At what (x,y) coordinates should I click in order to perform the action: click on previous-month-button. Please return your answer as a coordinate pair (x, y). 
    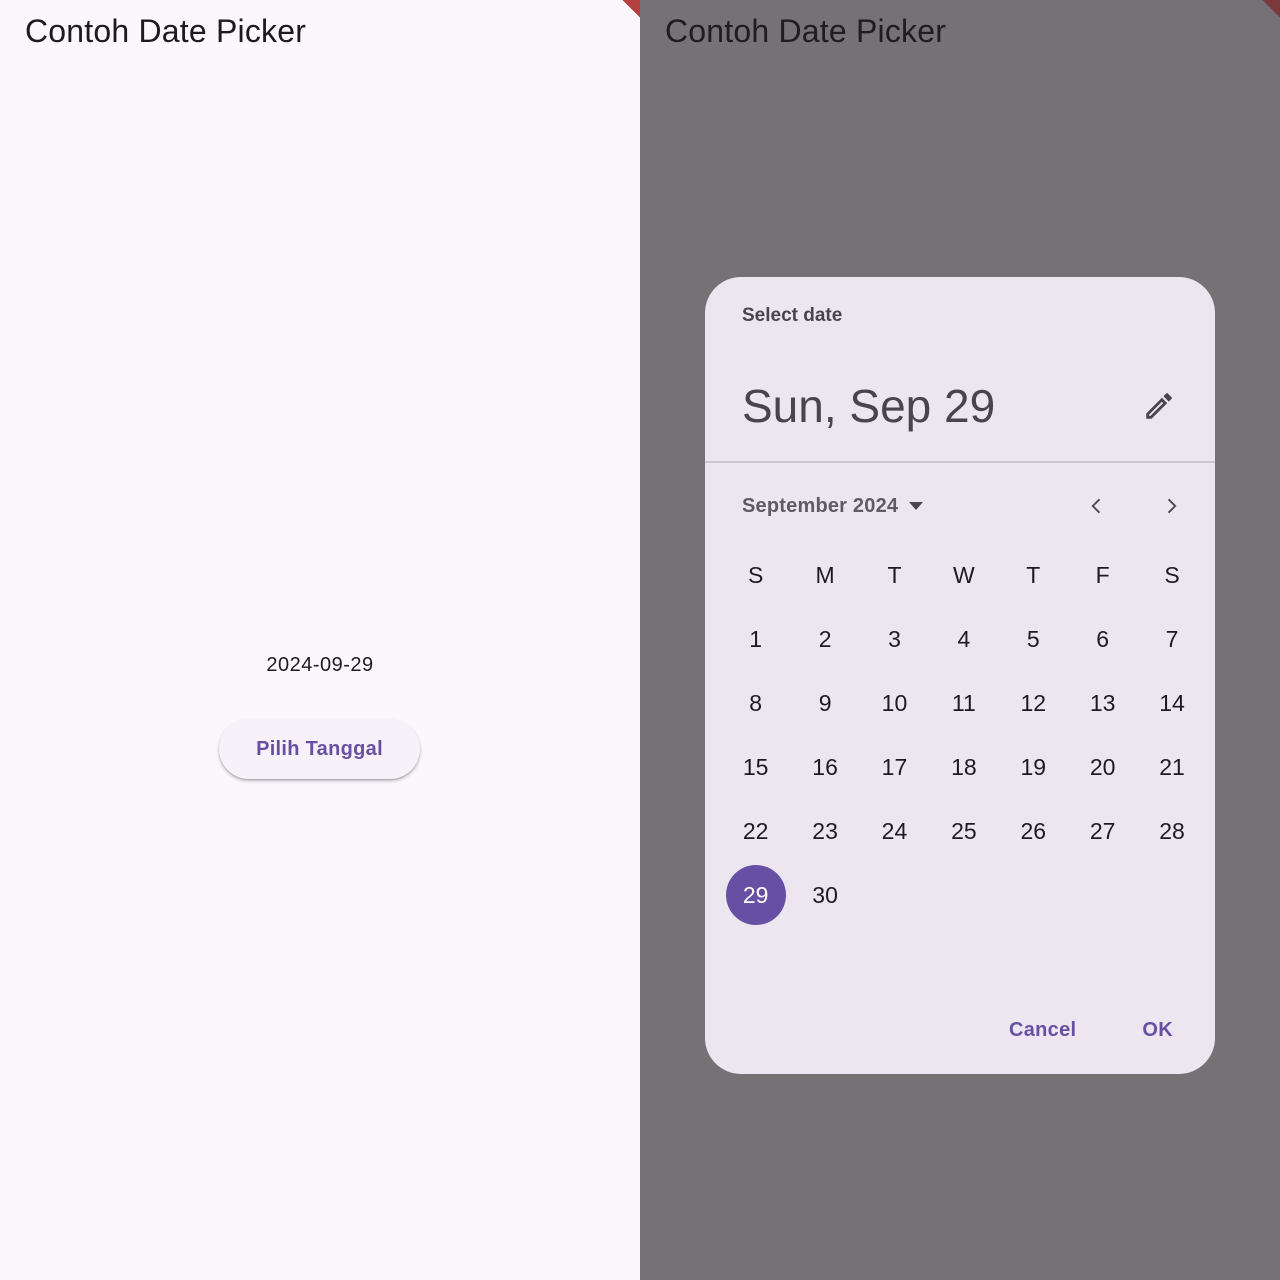
    Looking at the image, I should click on (1097, 506).